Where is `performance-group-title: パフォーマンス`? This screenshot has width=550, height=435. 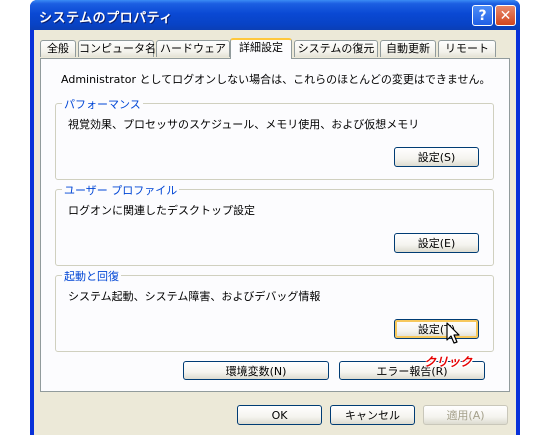 performance-group-title: パフォーマンス is located at coordinates (102, 104).